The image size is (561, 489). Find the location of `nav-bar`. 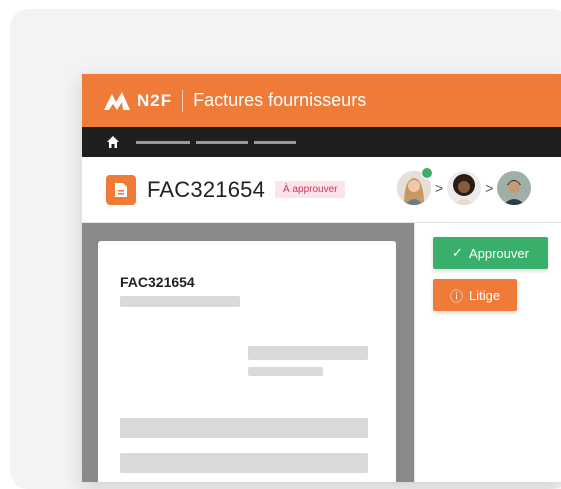

nav-bar is located at coordinates (321, 142).